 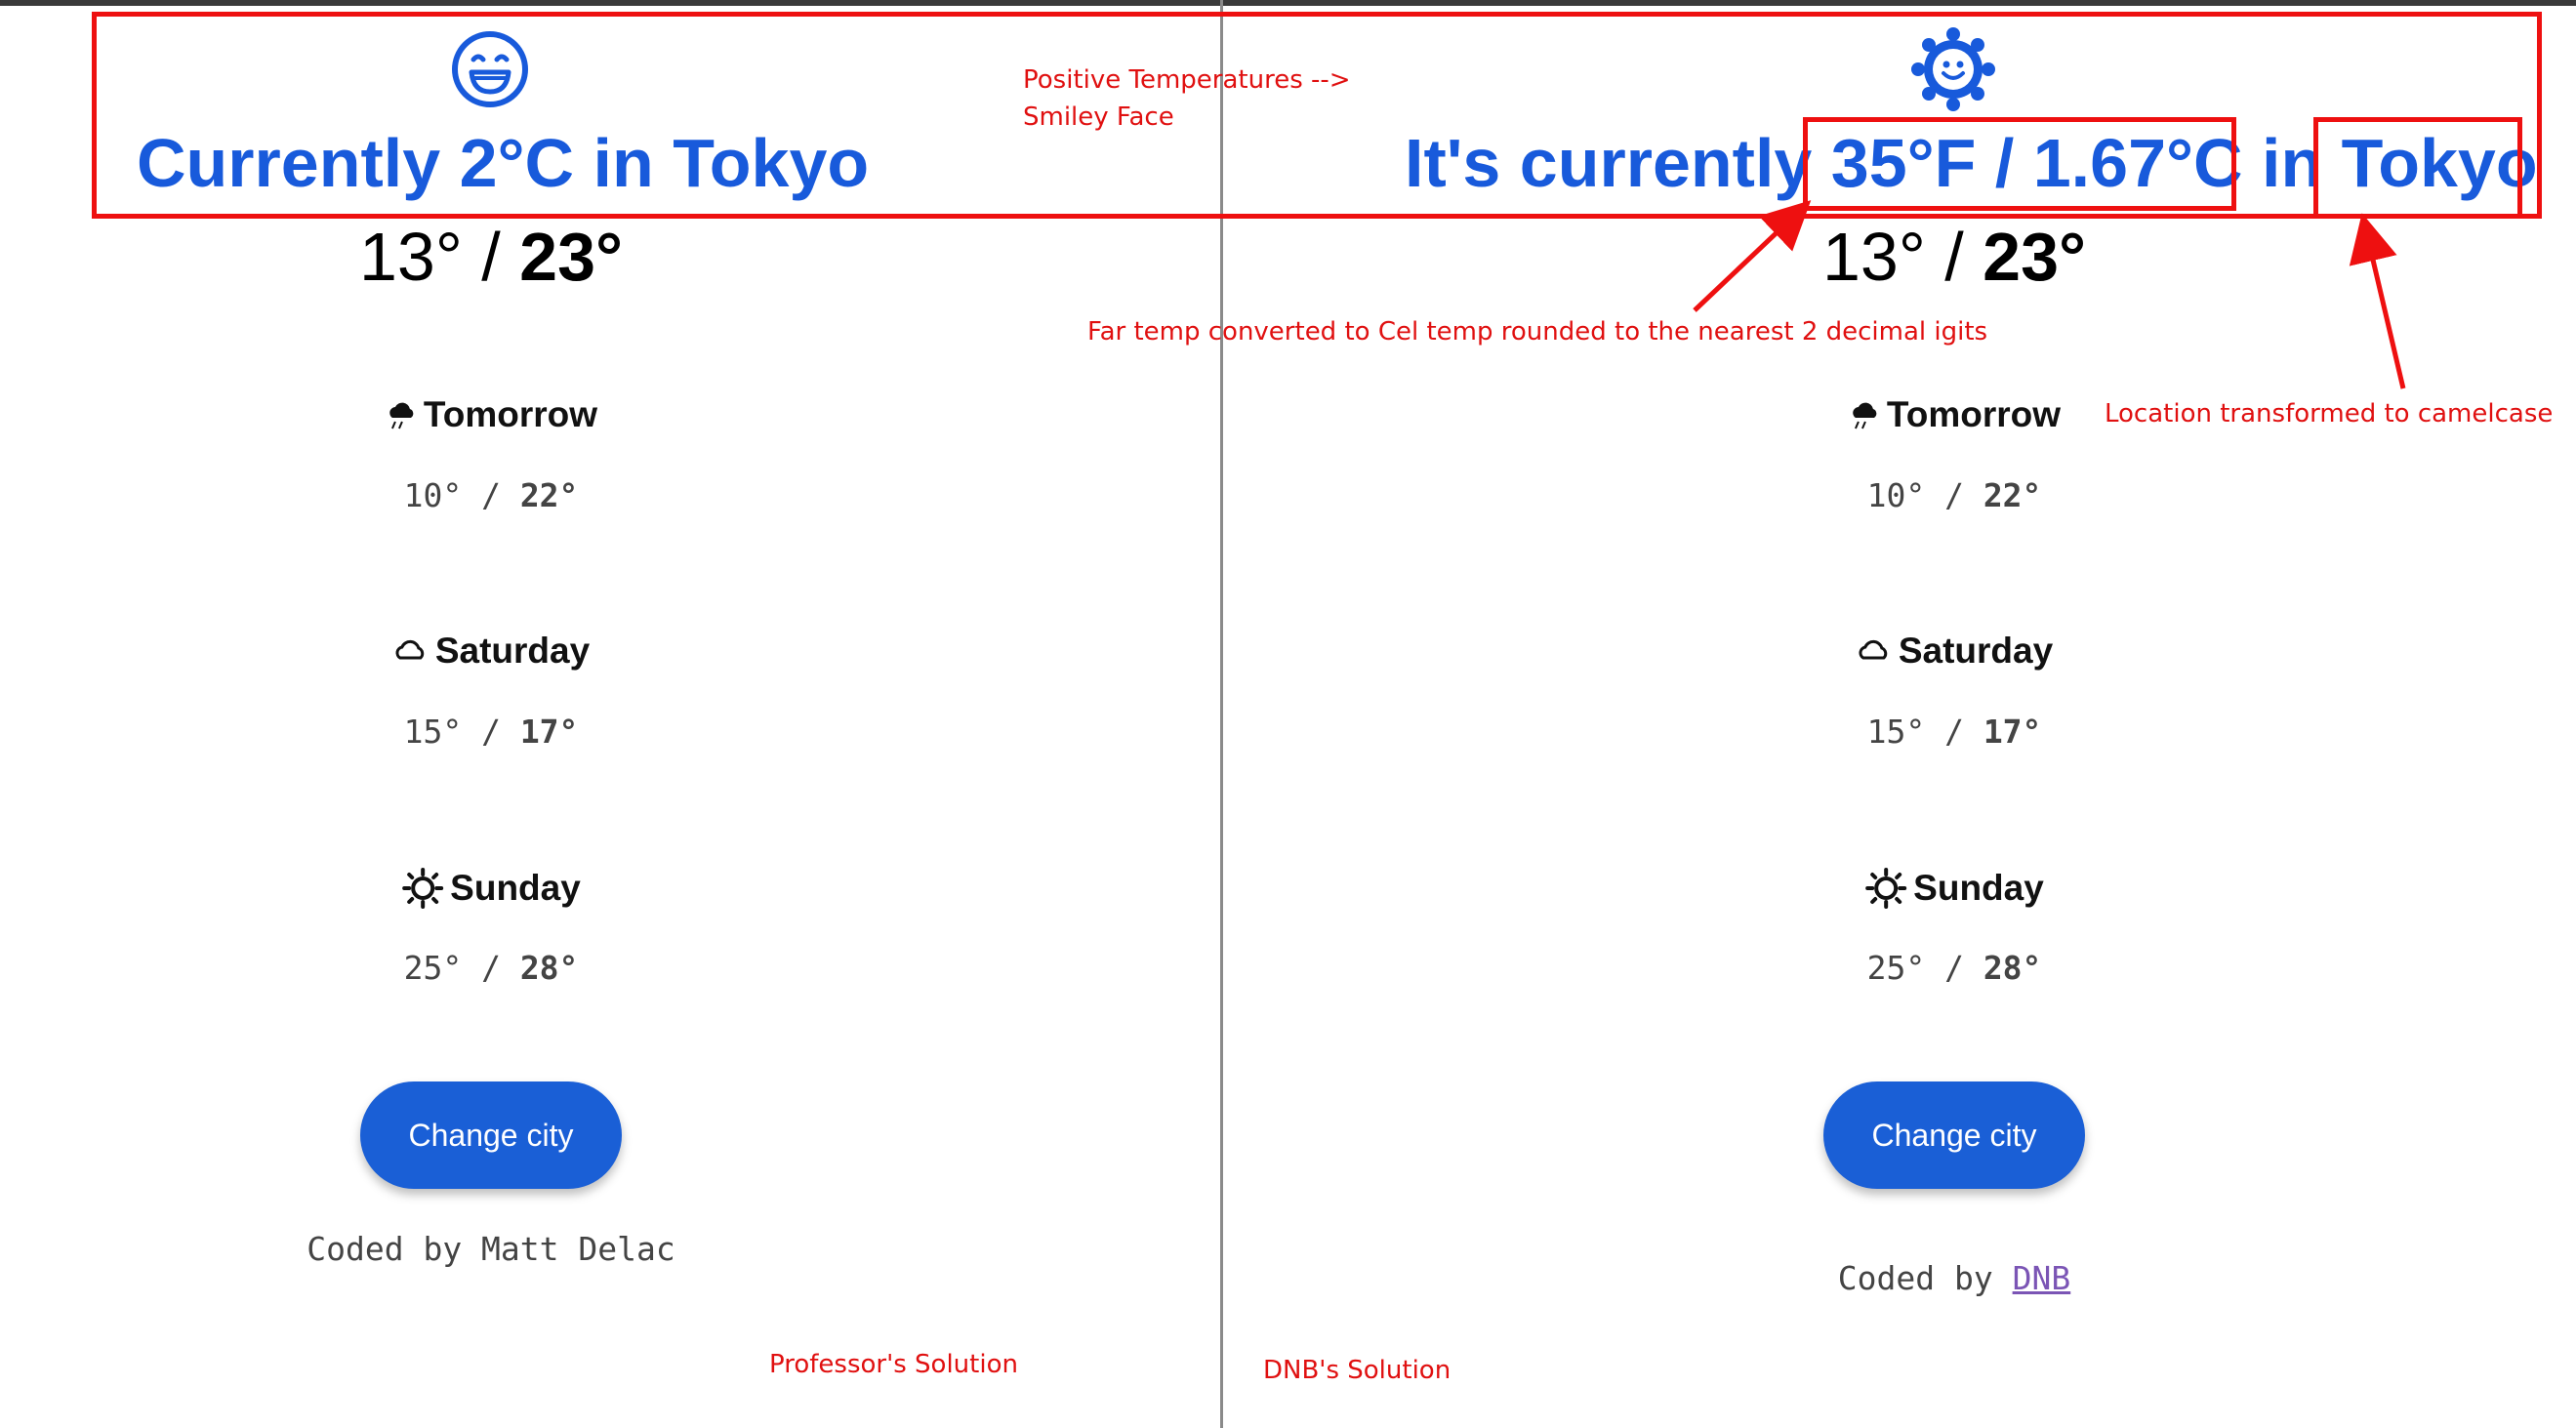 What do you see at coordinates (1752, 256) in the screenshot?
I see `arrow-to-temperature` at bounding box center [1752, 256].